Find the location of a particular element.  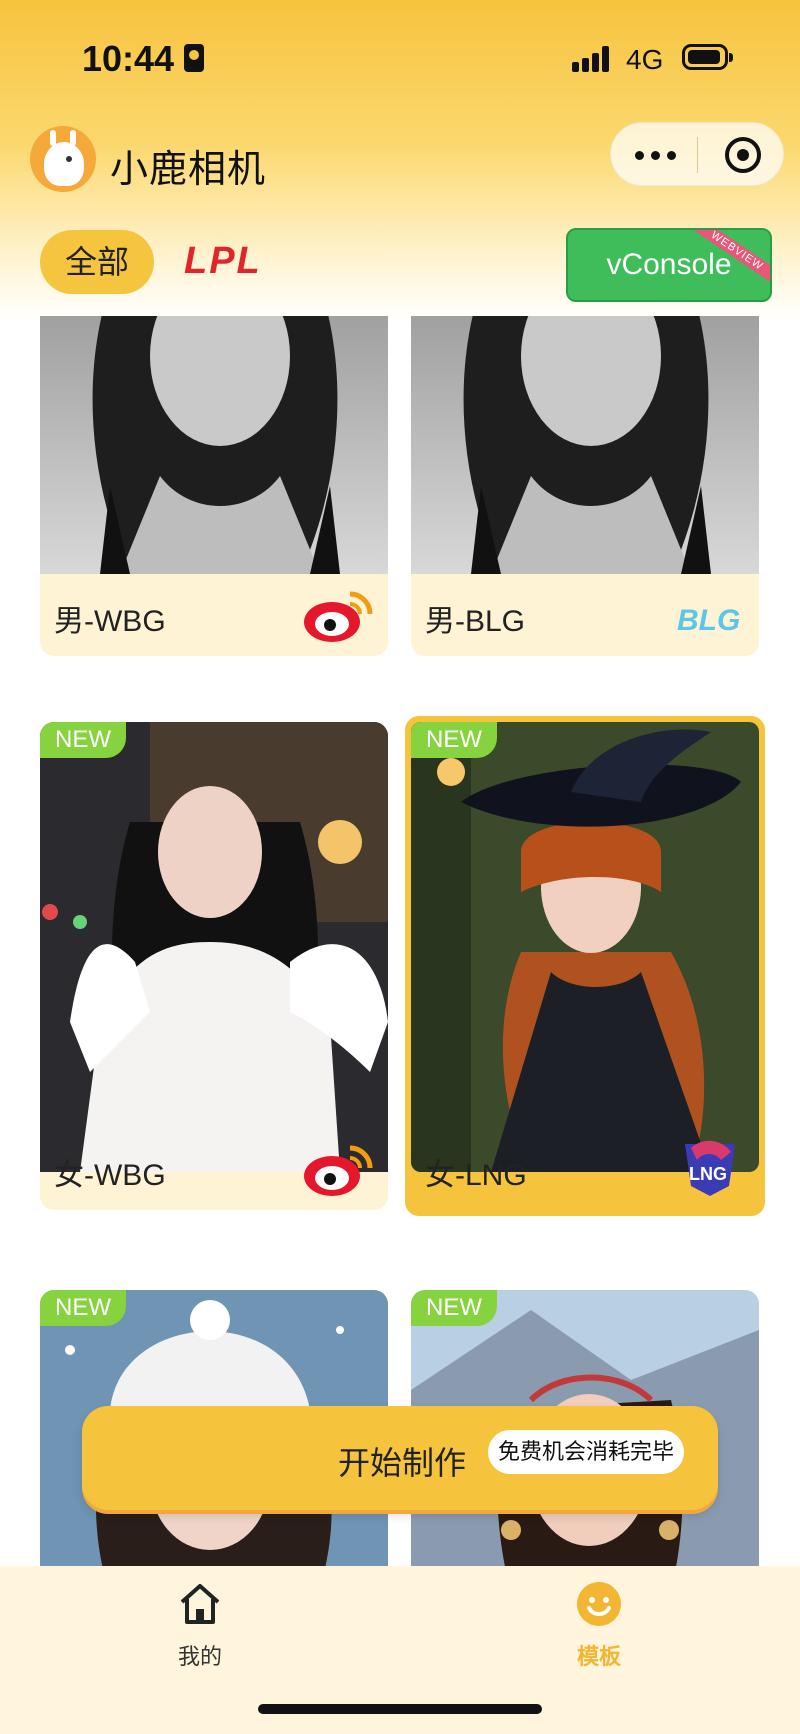

template-card: NEW 女-WBG is located at coordinates (214, 966).